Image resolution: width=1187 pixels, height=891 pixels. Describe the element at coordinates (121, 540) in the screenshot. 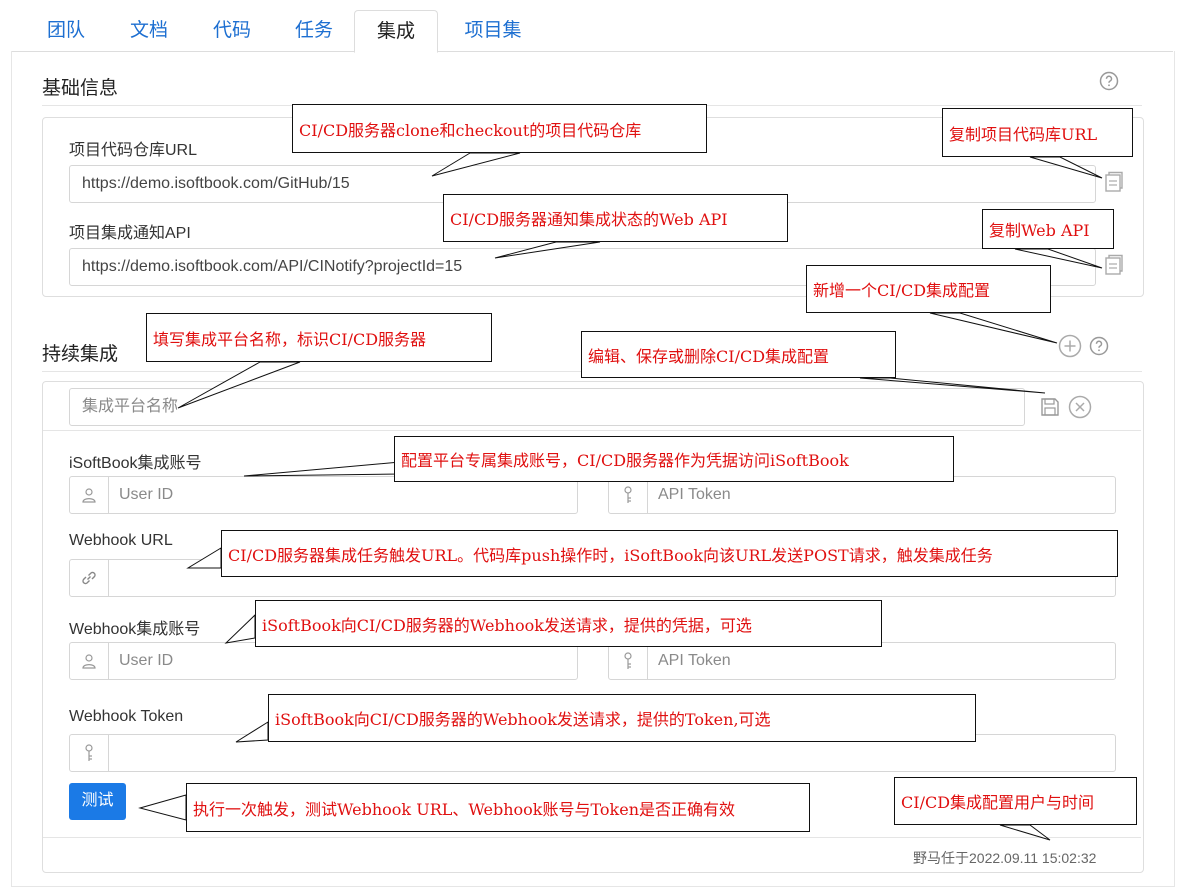

I see `webhook-url-label: Webhook URL` at that location.